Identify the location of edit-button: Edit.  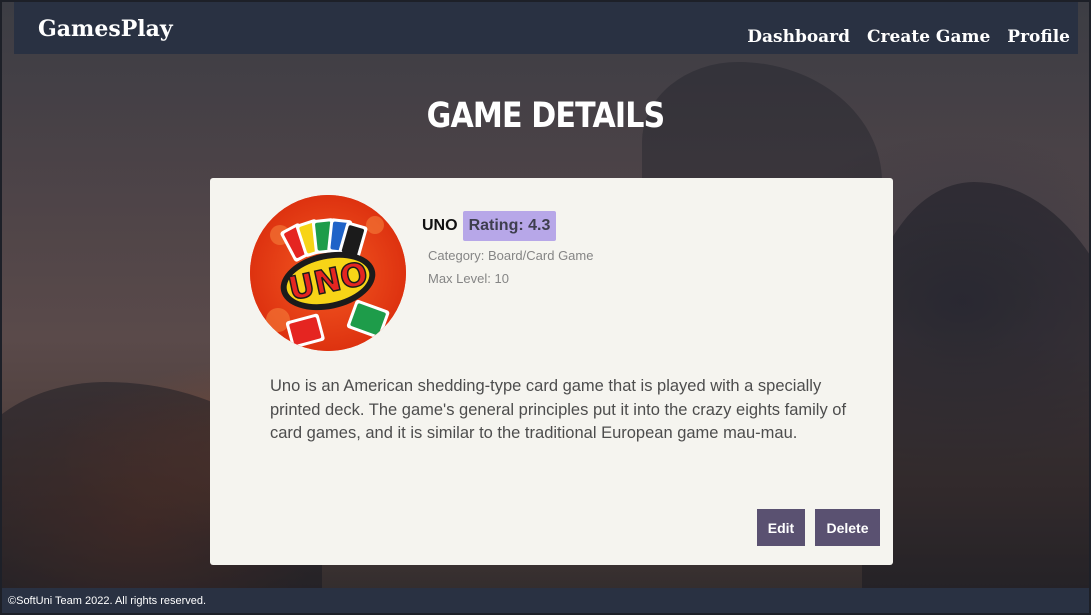
(781, 527).